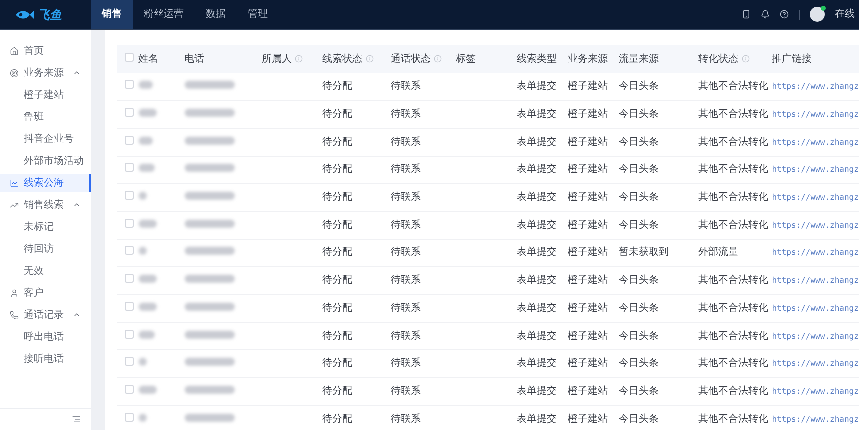 This screenshot has height=430, width=859. Describe the element at coordinates (45, 315) in the screenshot. I see `sidebar-item: 通话记录` at that location.